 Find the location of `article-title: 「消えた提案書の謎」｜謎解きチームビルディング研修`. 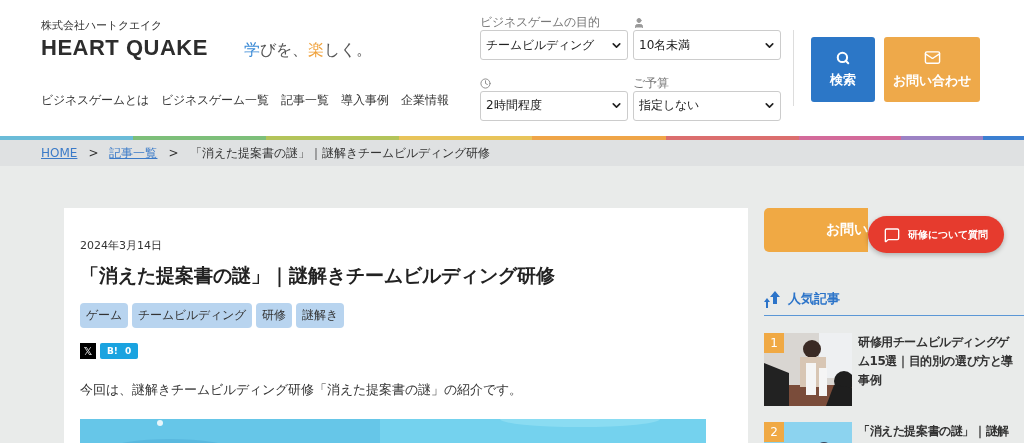

article-title: 「消えた提案書の謎」｜謎解きチームビルディング研修 is located at coordinates (318, 276).